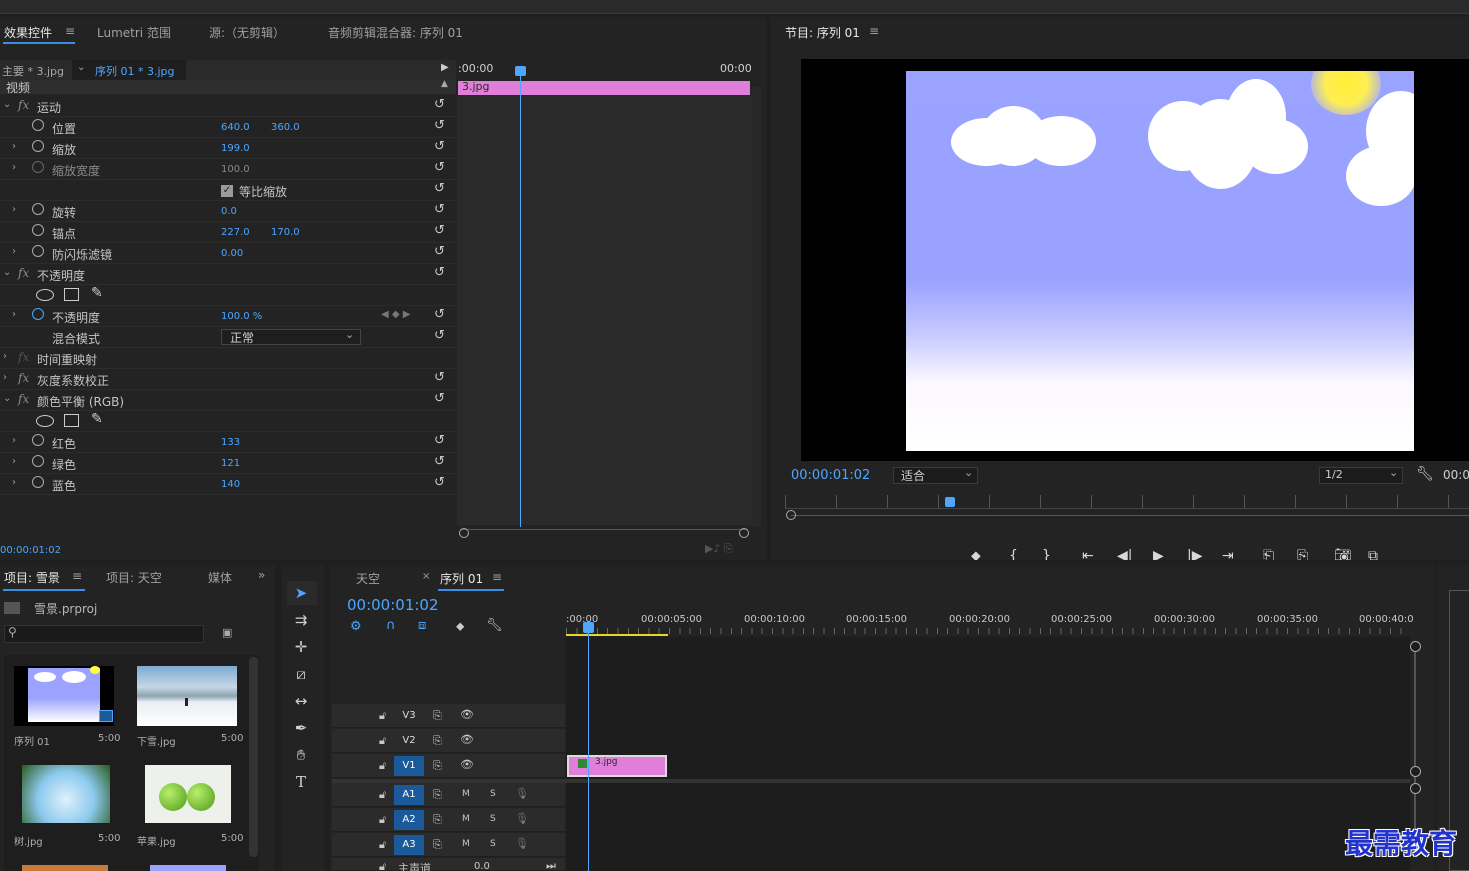 The height and width of the screenshot is (871, 1469). What do you see at coordinates (448, 766) in the screenshot?
I see `track-header-v1: 🔓︎ V1 ⎘ 👁︎` at bounding box center [448, 766].